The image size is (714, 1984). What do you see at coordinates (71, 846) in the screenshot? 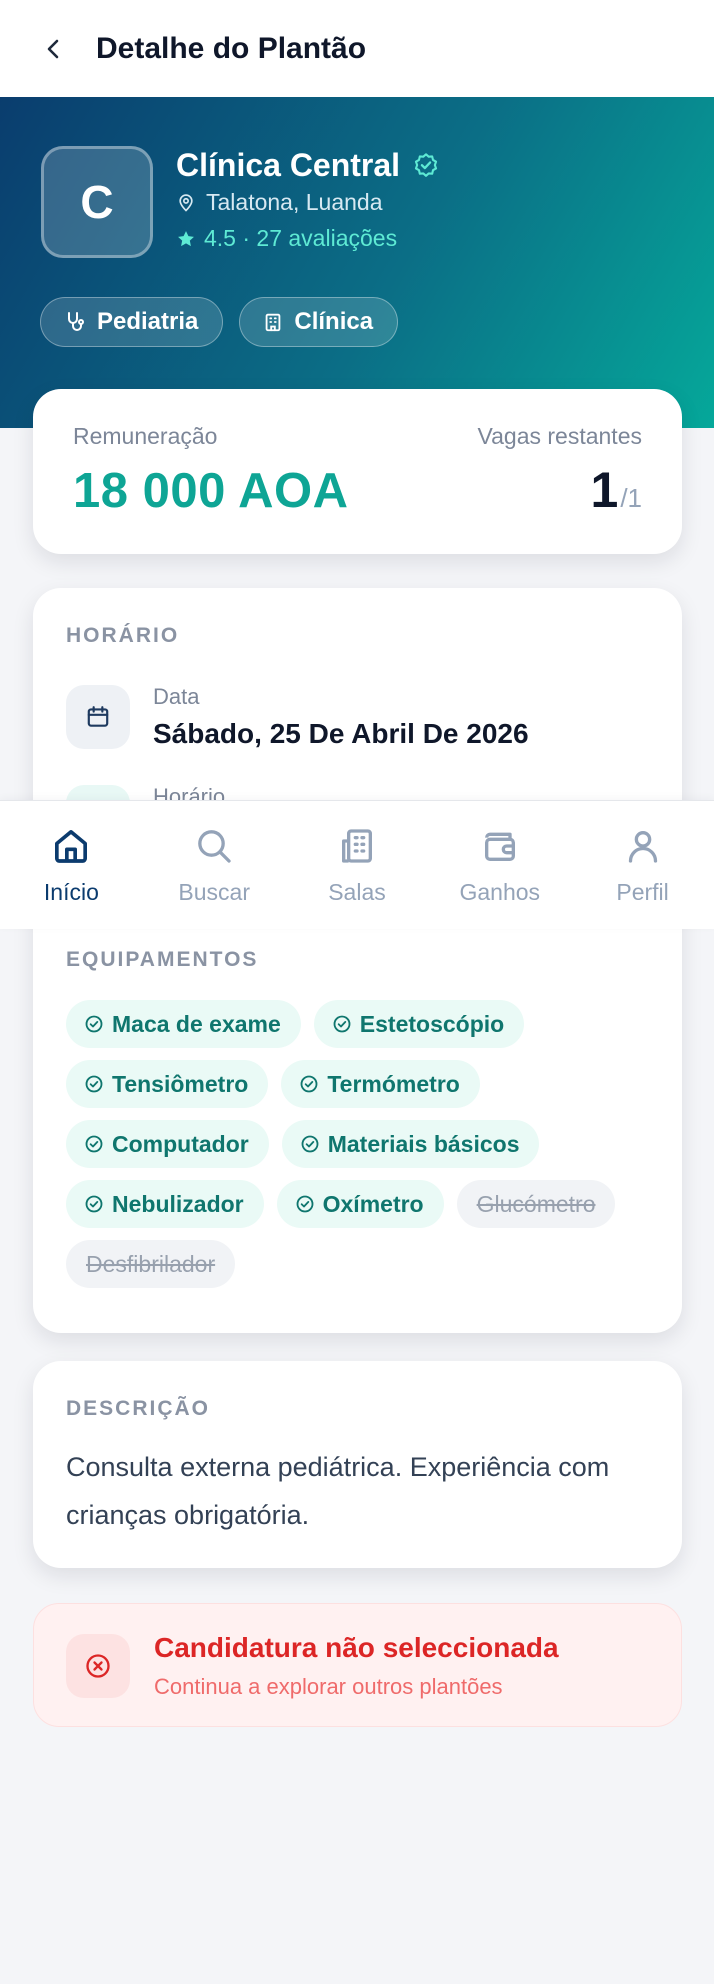
I see `home-icon` at bounding box center [71, 846].